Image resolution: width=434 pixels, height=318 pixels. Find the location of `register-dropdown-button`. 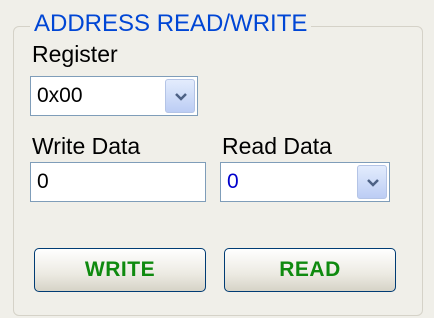

register-dropdown-button is located at coordinates (180, 96).